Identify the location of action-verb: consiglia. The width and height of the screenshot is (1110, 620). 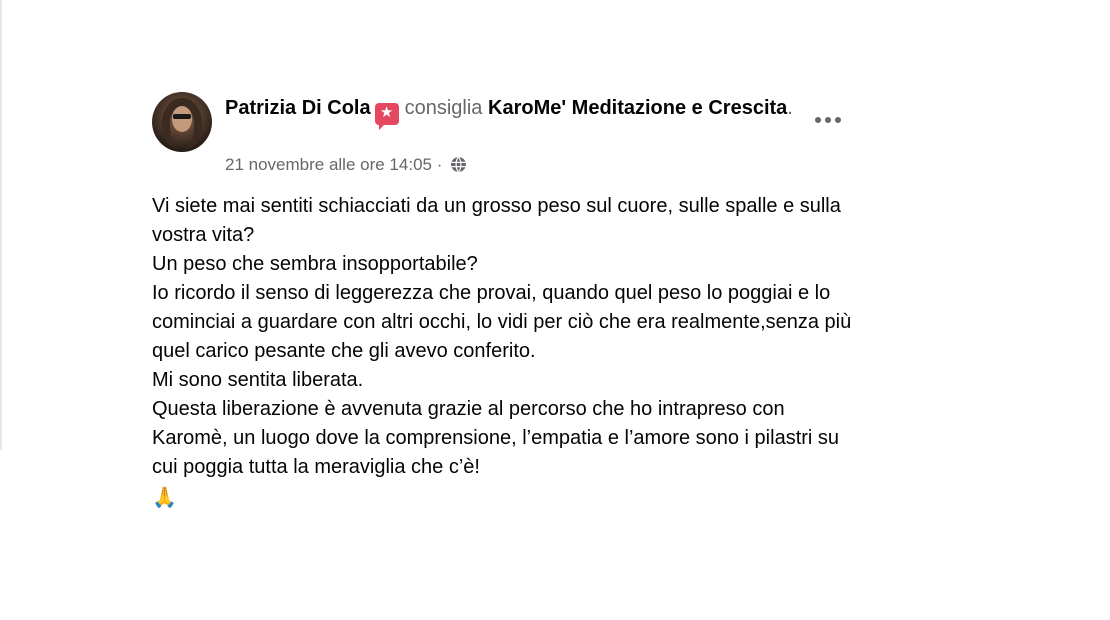
(443, 108).